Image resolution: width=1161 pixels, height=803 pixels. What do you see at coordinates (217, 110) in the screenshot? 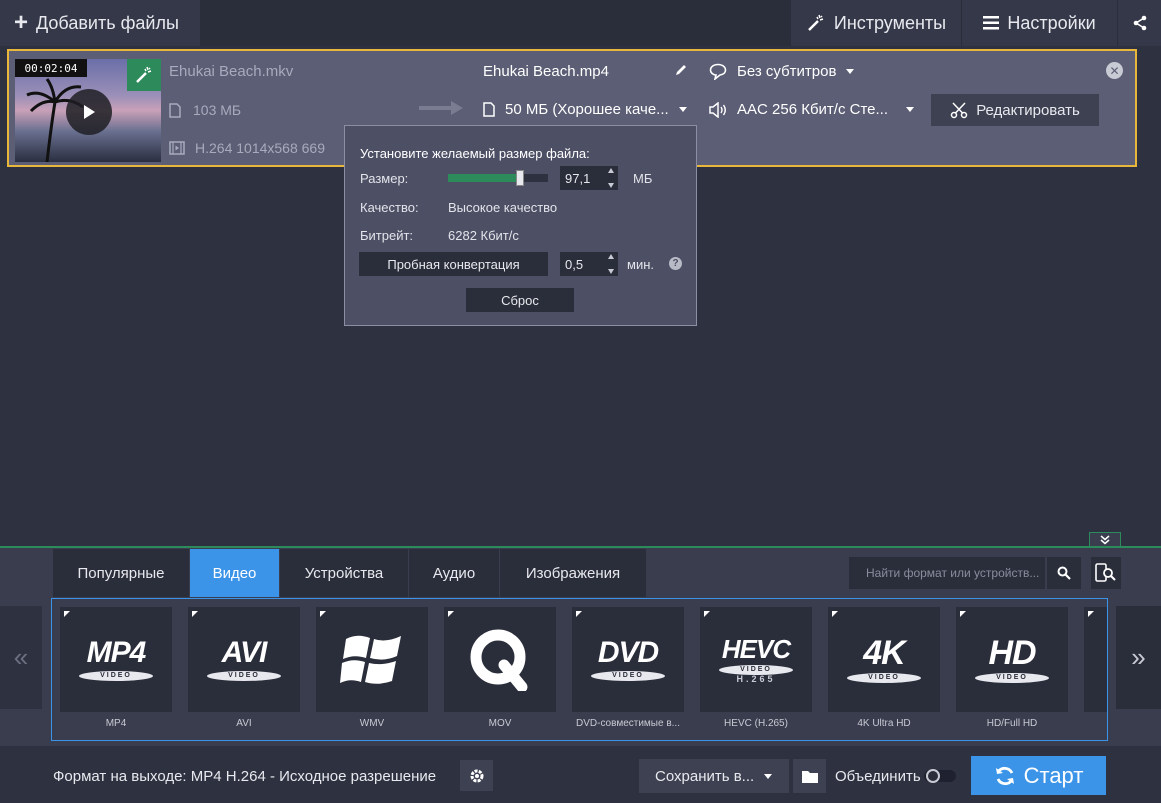
I see `source-size-label: 103 МБ` at bounding box center [217, 110].